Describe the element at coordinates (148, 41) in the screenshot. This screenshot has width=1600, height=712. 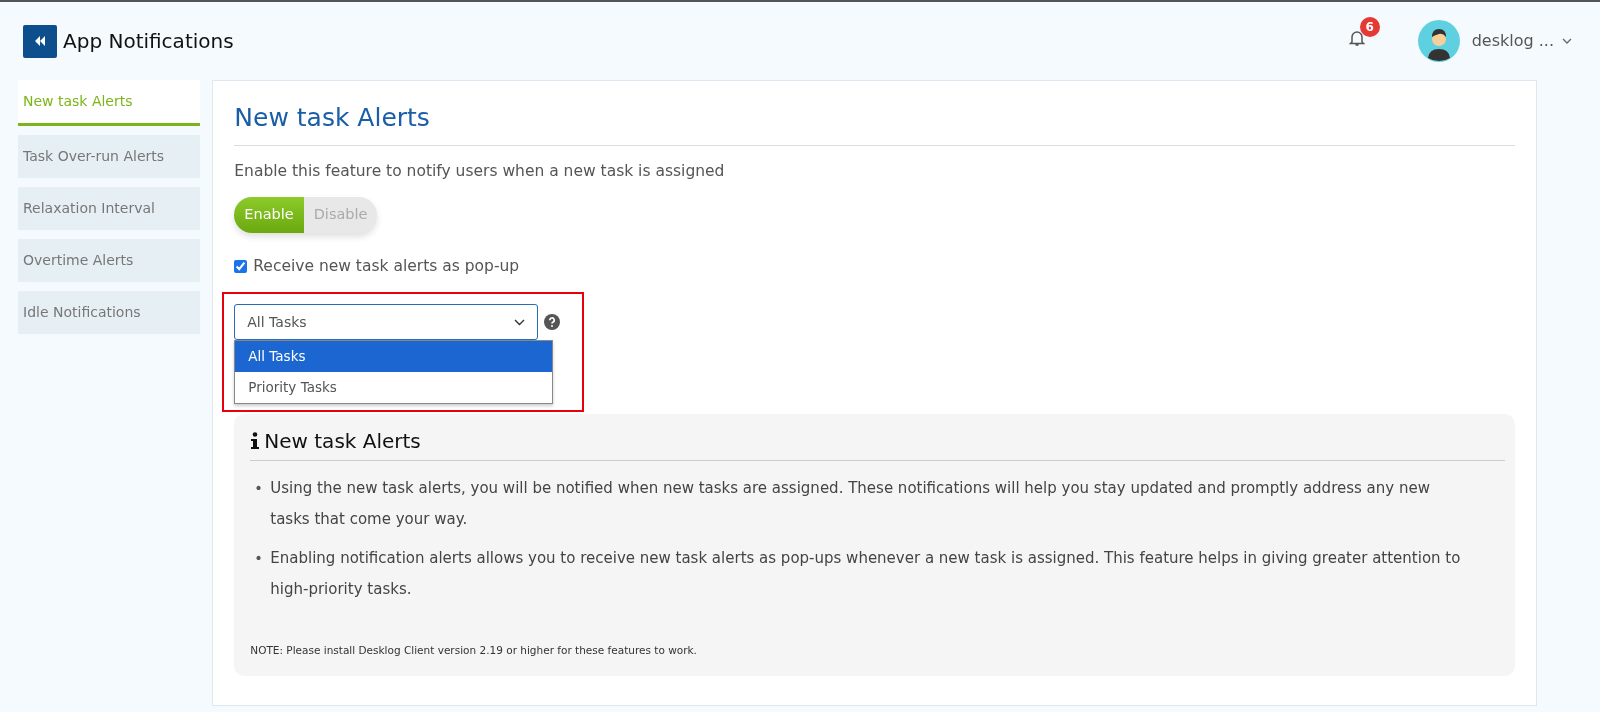
I see `page-title: App Notifications` at that location.